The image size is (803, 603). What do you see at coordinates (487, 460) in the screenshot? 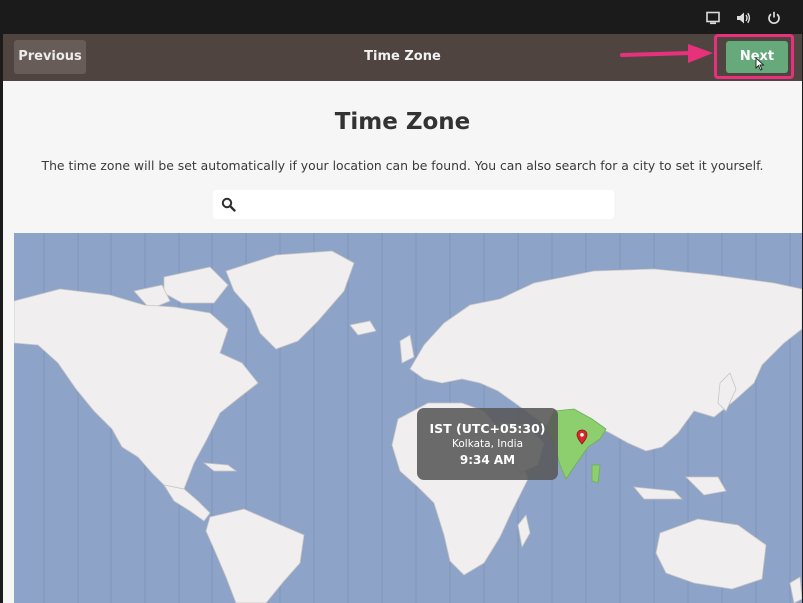
I see `timezone-local-time: 9:34 AM` at bounding box center [487, 460].